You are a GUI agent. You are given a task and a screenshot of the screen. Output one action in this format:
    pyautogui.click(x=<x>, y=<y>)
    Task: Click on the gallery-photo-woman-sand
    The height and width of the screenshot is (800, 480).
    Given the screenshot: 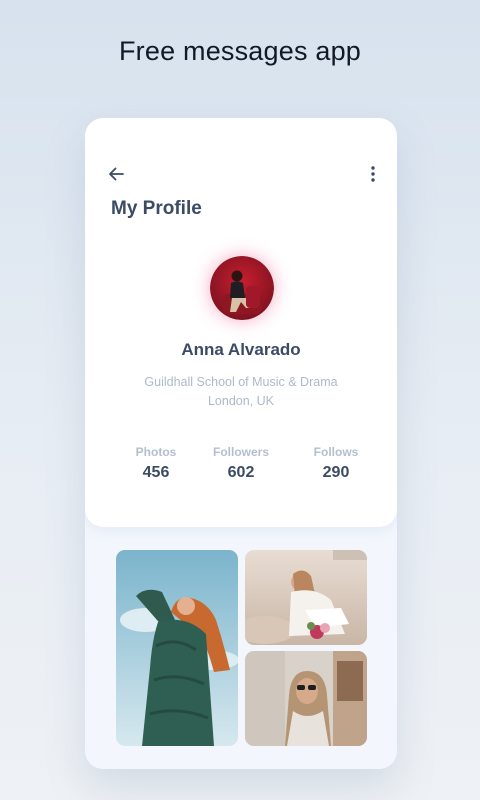 What is the action you would take?
    pyautogui.click(x=306, y=597)
    